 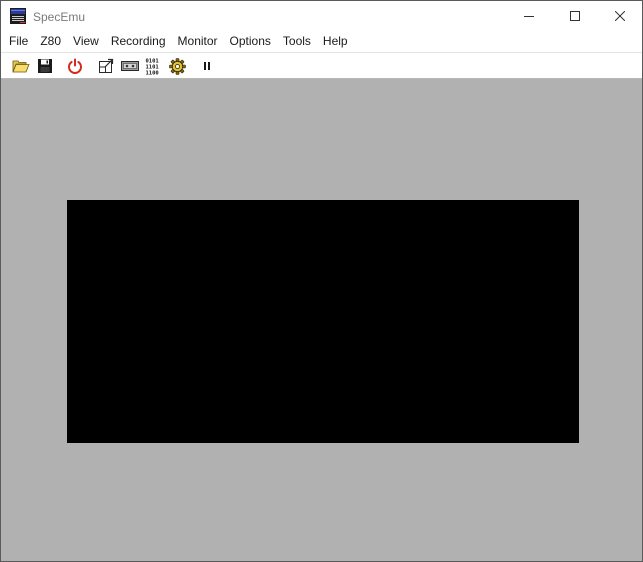 What do you see at coordinates (152, 73) in the screenshot?
I see `svg-text: 1100` at bounding box center [152, 73].